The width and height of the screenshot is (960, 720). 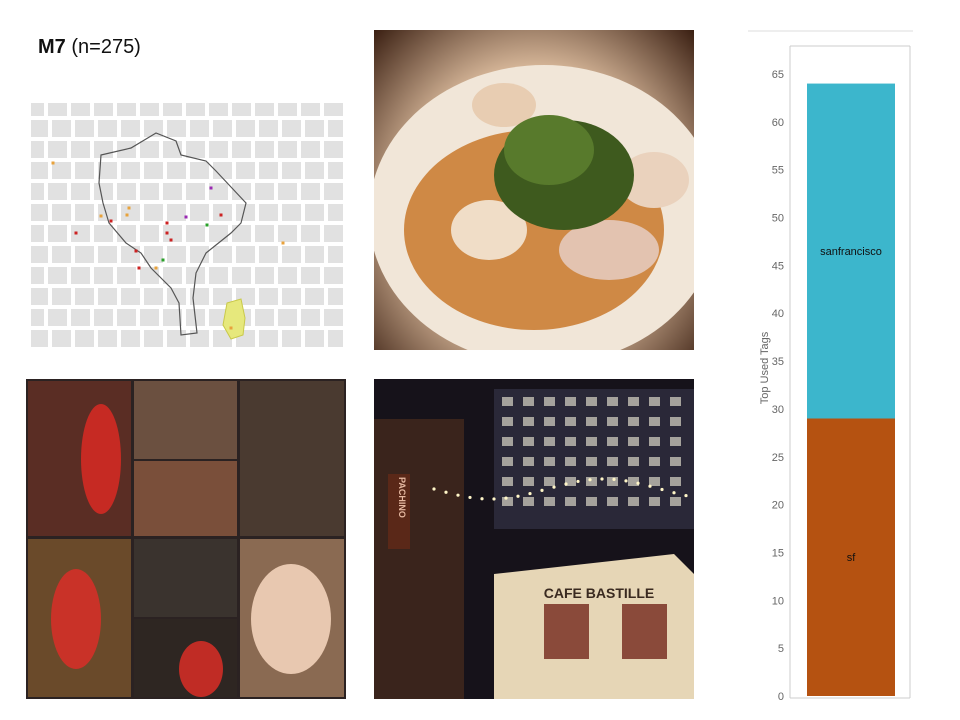 What do you see at coordinates (778, 171) in the screenshot?
I see `y-tick-label: 55` at bounding box center [778, 171].